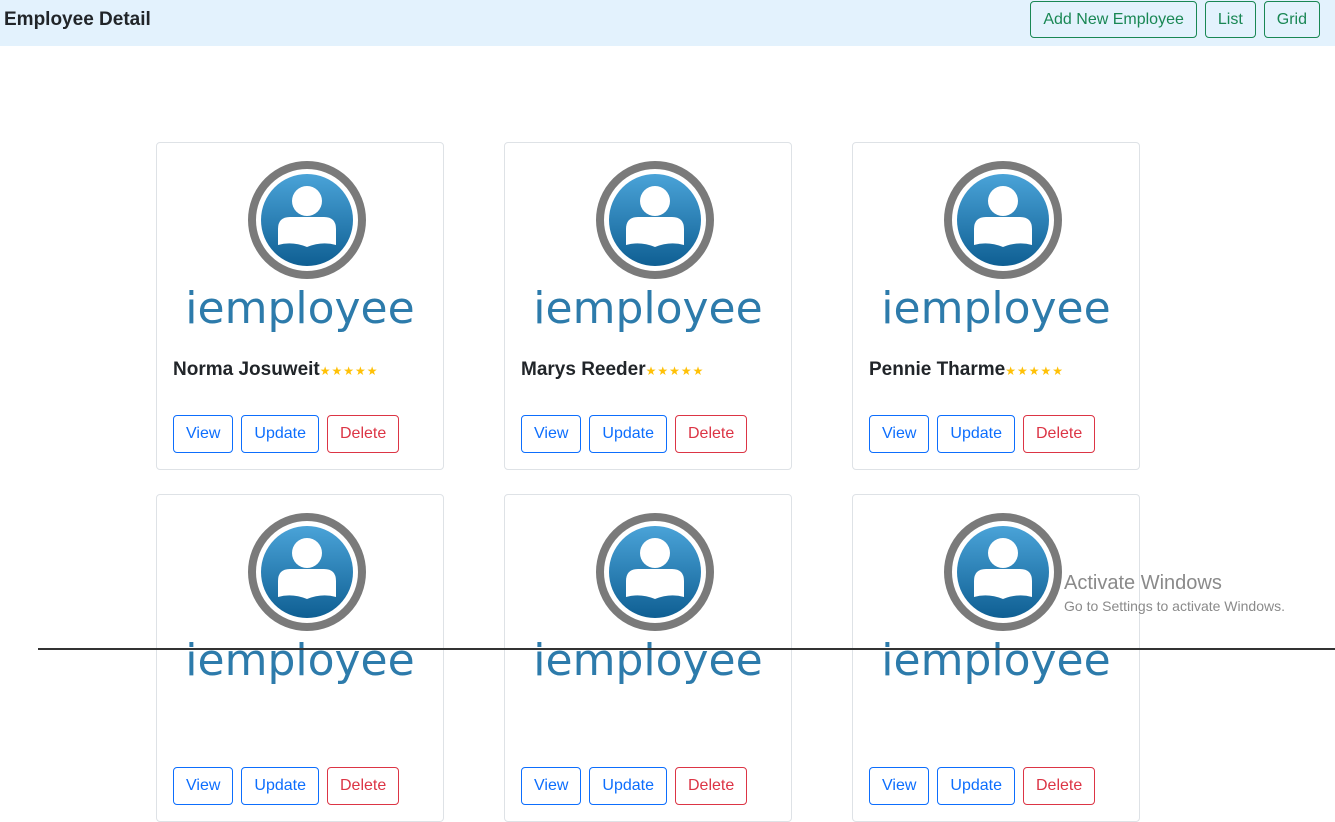 This screenshot has height=822, width=1335. I want to click on employee-name-row: Pennie Tharme★★★★★, so click(966, 370).